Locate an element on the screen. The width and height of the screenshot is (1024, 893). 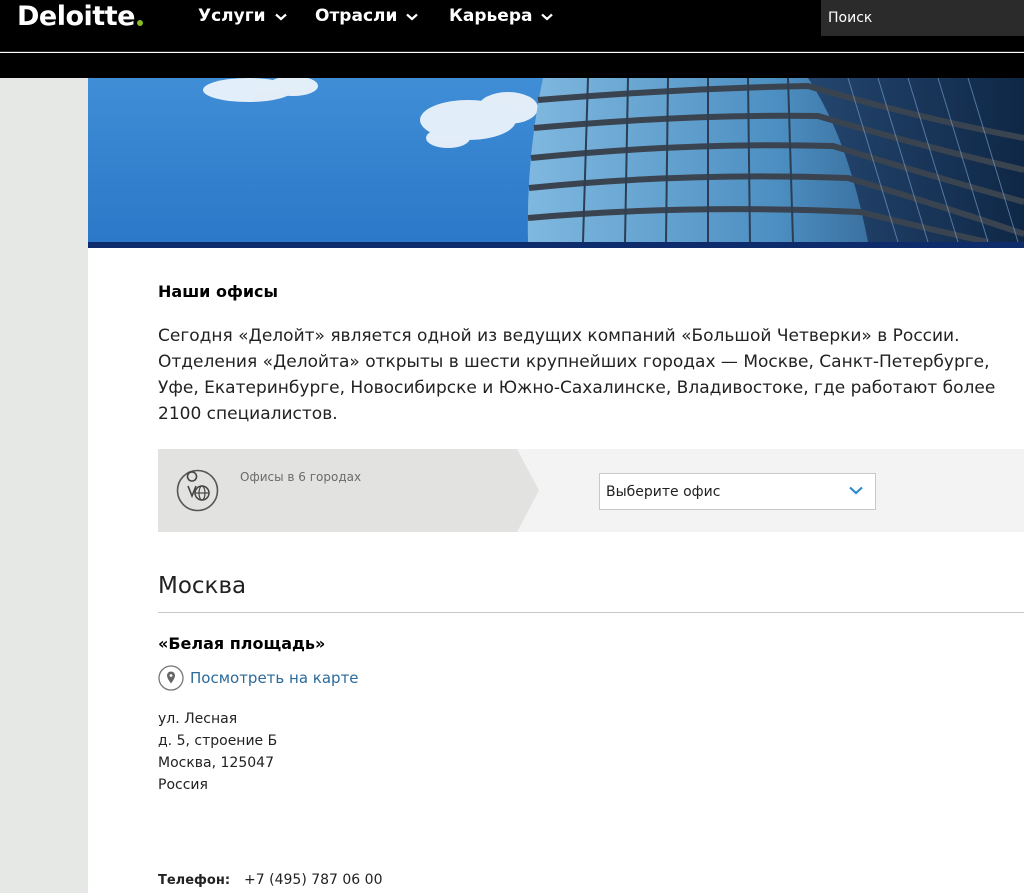
nav-careers: Карьера is located at coordinates (501, 16).